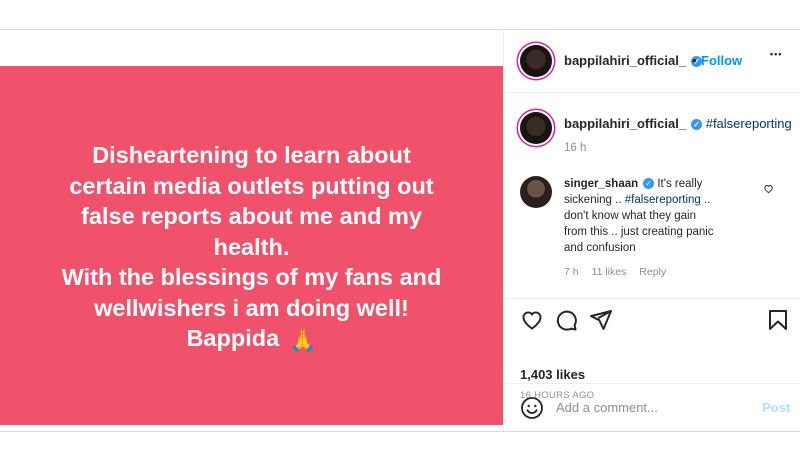  I want to click on image-text-line: Bappida, so click(233, 338).